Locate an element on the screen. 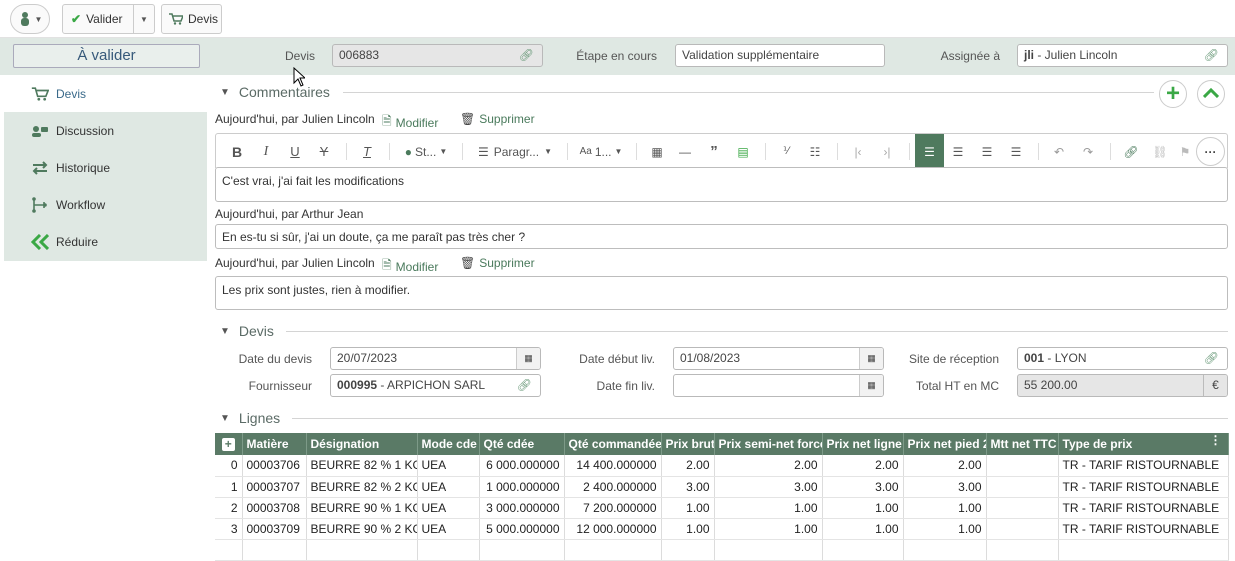 This screenshot has width=1235, height=561. etape-label: Étape en cours is located at coordinates (616, 56).